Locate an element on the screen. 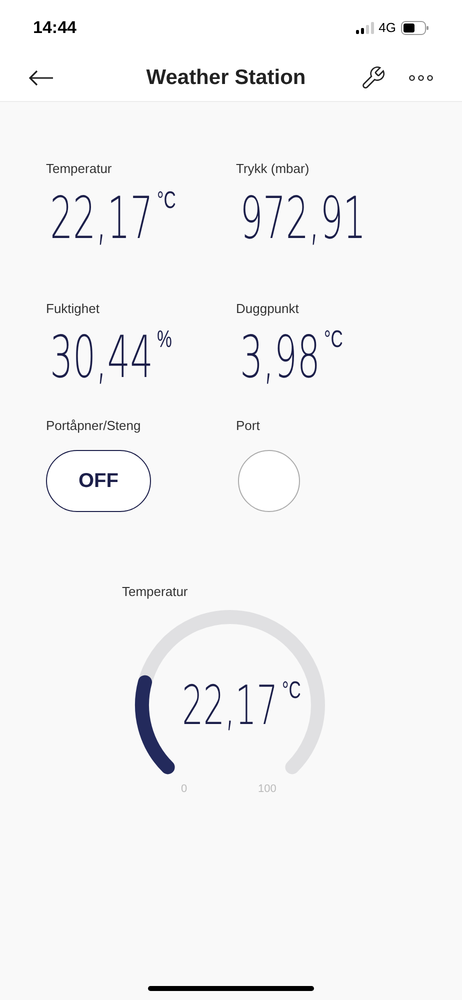 The width and height of the screenshot is (462, 1000). control-label: Port is located at coordinates (248, 426).